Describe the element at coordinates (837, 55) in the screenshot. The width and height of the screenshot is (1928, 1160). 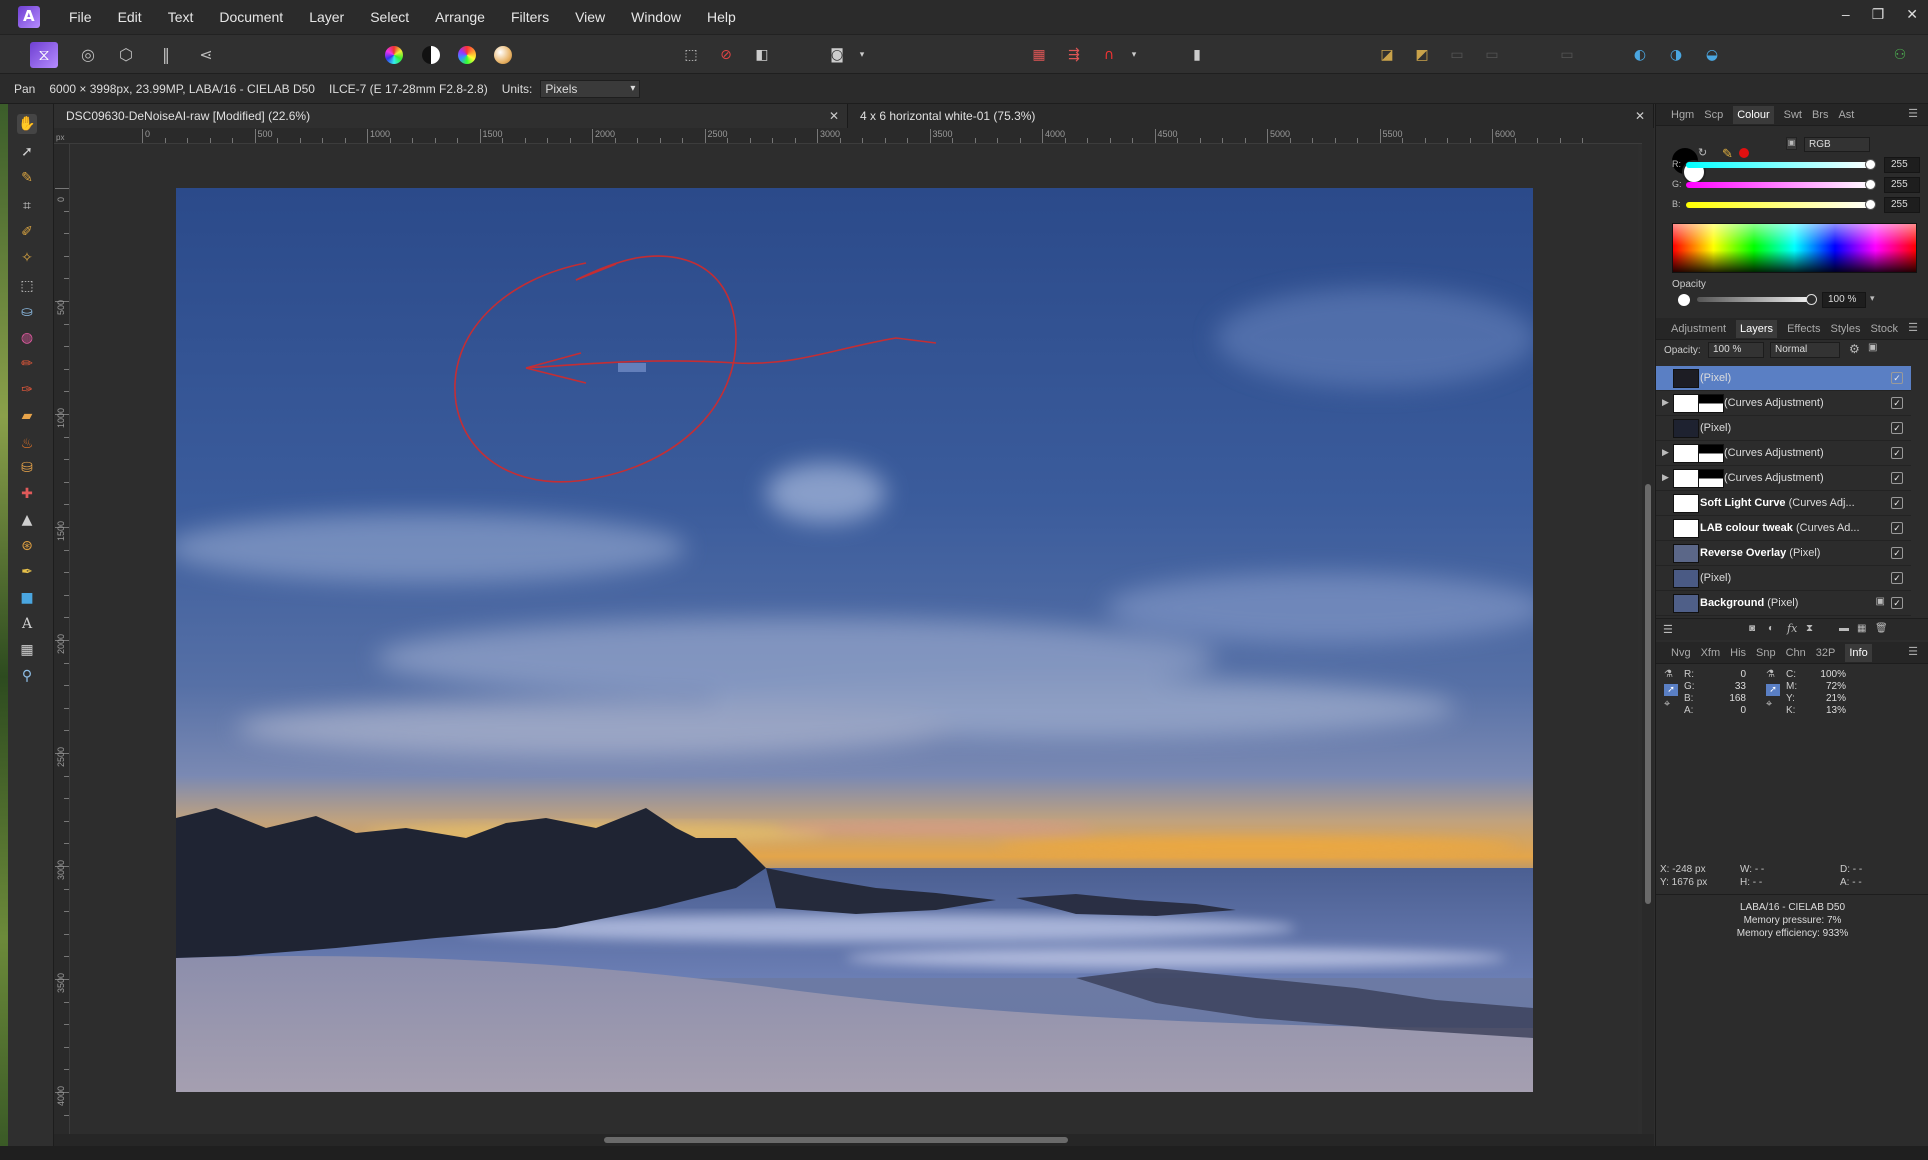
I see `quick-mask-icon: ◙` at that location.